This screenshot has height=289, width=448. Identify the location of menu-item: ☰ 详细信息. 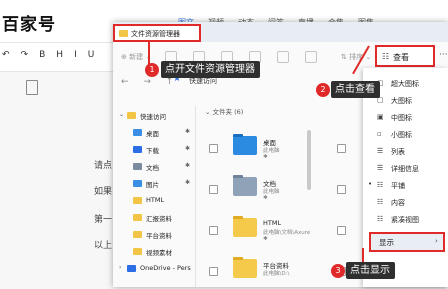
(405, 169).